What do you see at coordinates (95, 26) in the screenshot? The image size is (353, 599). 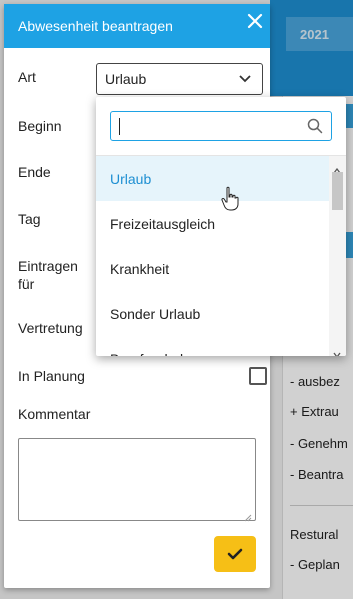 I see `dialog-title: Abwesenheit beantragen` at bounding box center [95, 26].